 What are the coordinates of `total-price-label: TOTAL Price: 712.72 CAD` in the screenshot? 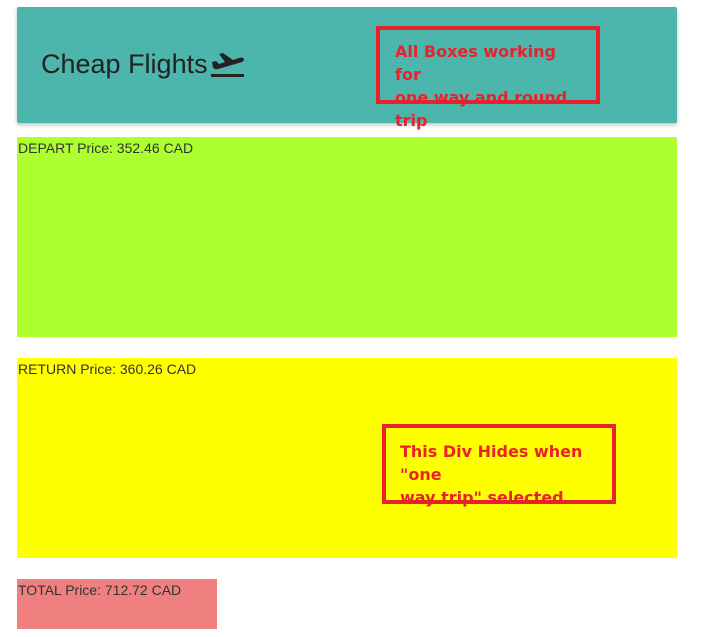 It's located at (100, 590).